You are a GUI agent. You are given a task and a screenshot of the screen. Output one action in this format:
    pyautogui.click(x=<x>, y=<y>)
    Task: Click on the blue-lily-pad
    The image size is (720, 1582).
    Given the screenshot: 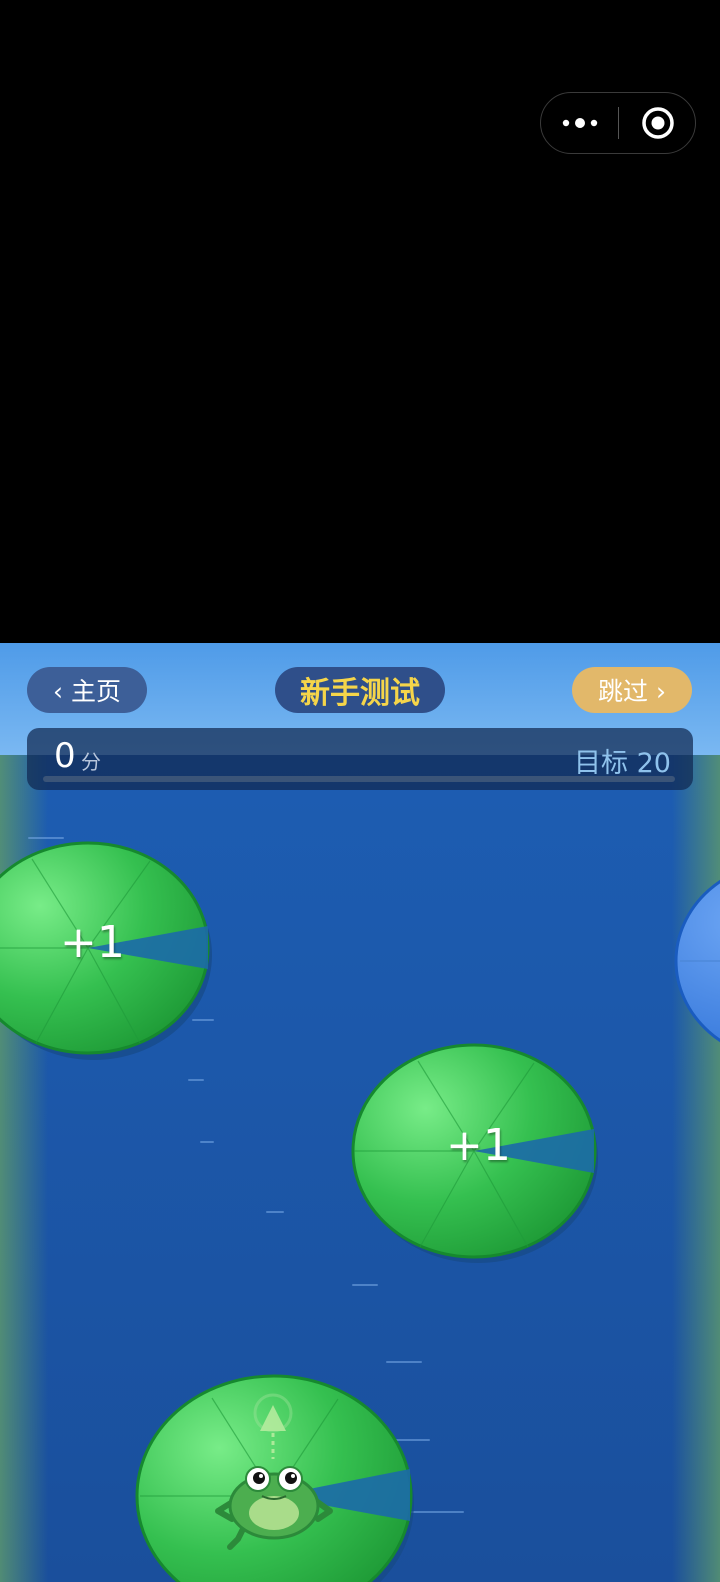 What is the action you would take?
    pyautogui.click(x=697, y=961)
    